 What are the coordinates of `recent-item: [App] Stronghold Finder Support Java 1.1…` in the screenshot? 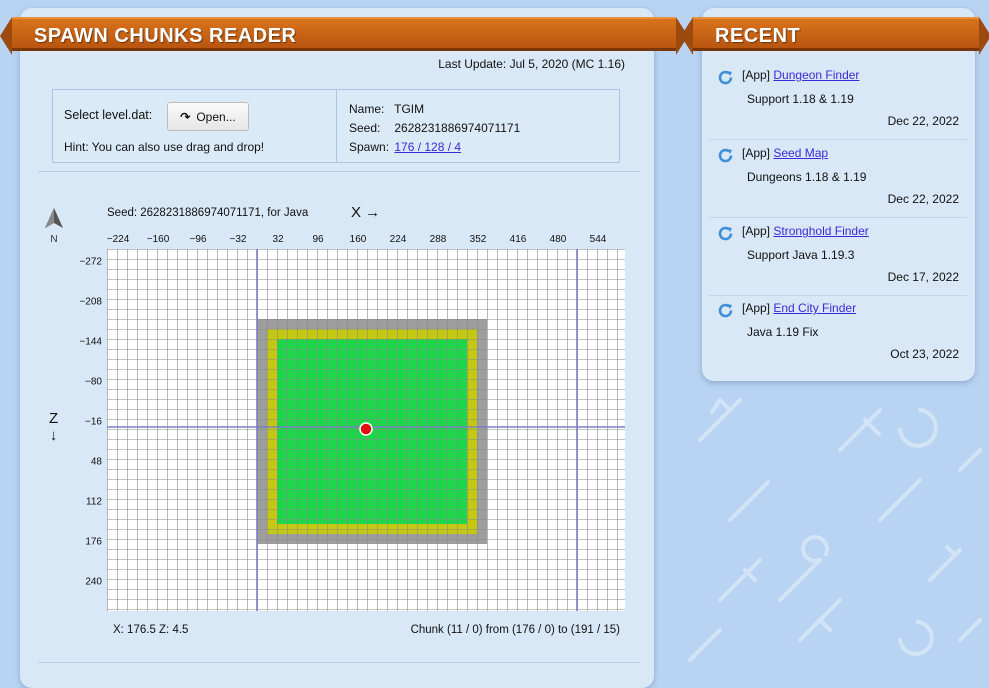 It's located at (838, 257).